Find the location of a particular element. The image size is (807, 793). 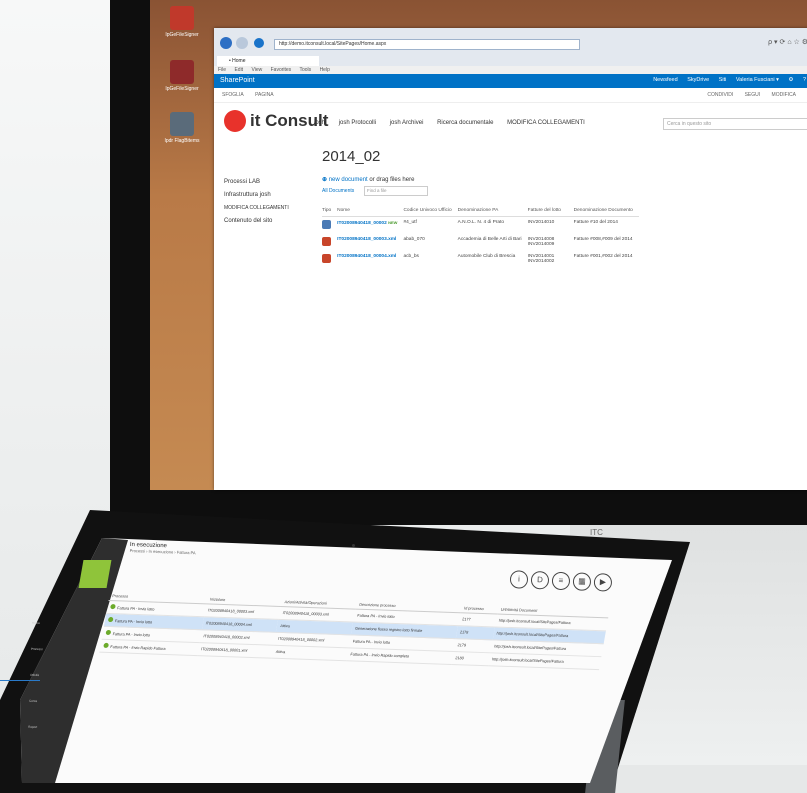

col-codice: Codice Univoco Ufficio is located at coordinates (430, 211).